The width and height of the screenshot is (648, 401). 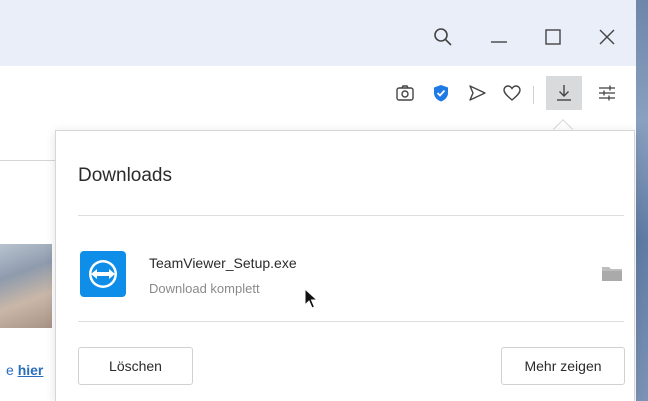 I want to click on settings-button, so click(x=607, y=93).